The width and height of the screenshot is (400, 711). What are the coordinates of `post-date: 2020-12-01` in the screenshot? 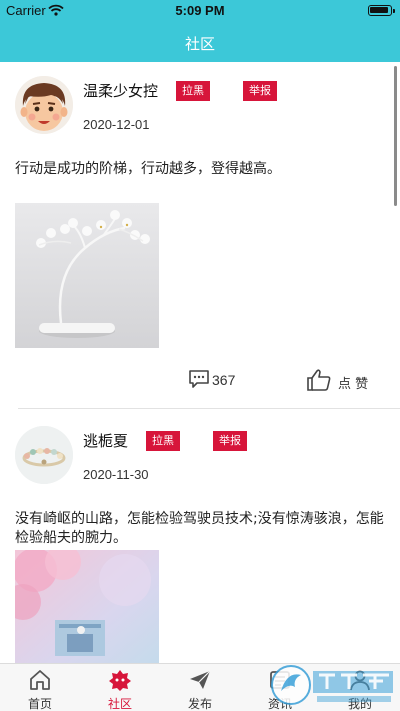 It's located at (116, 124).